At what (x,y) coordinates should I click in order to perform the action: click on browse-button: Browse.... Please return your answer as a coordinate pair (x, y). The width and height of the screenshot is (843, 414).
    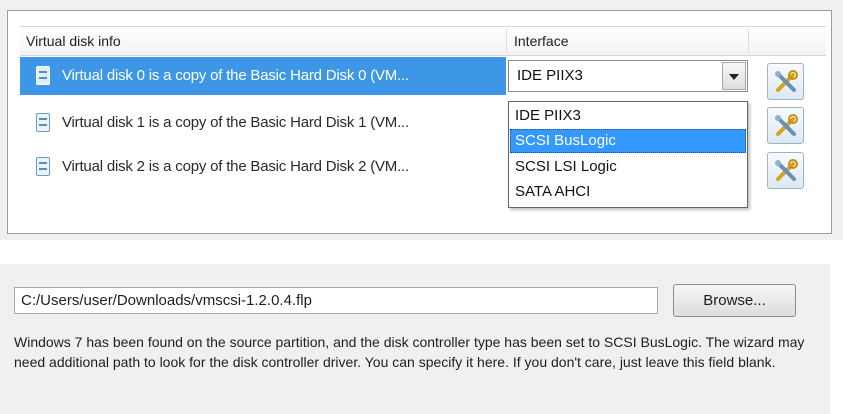
    Looking at the image, I should click on (734, 300).